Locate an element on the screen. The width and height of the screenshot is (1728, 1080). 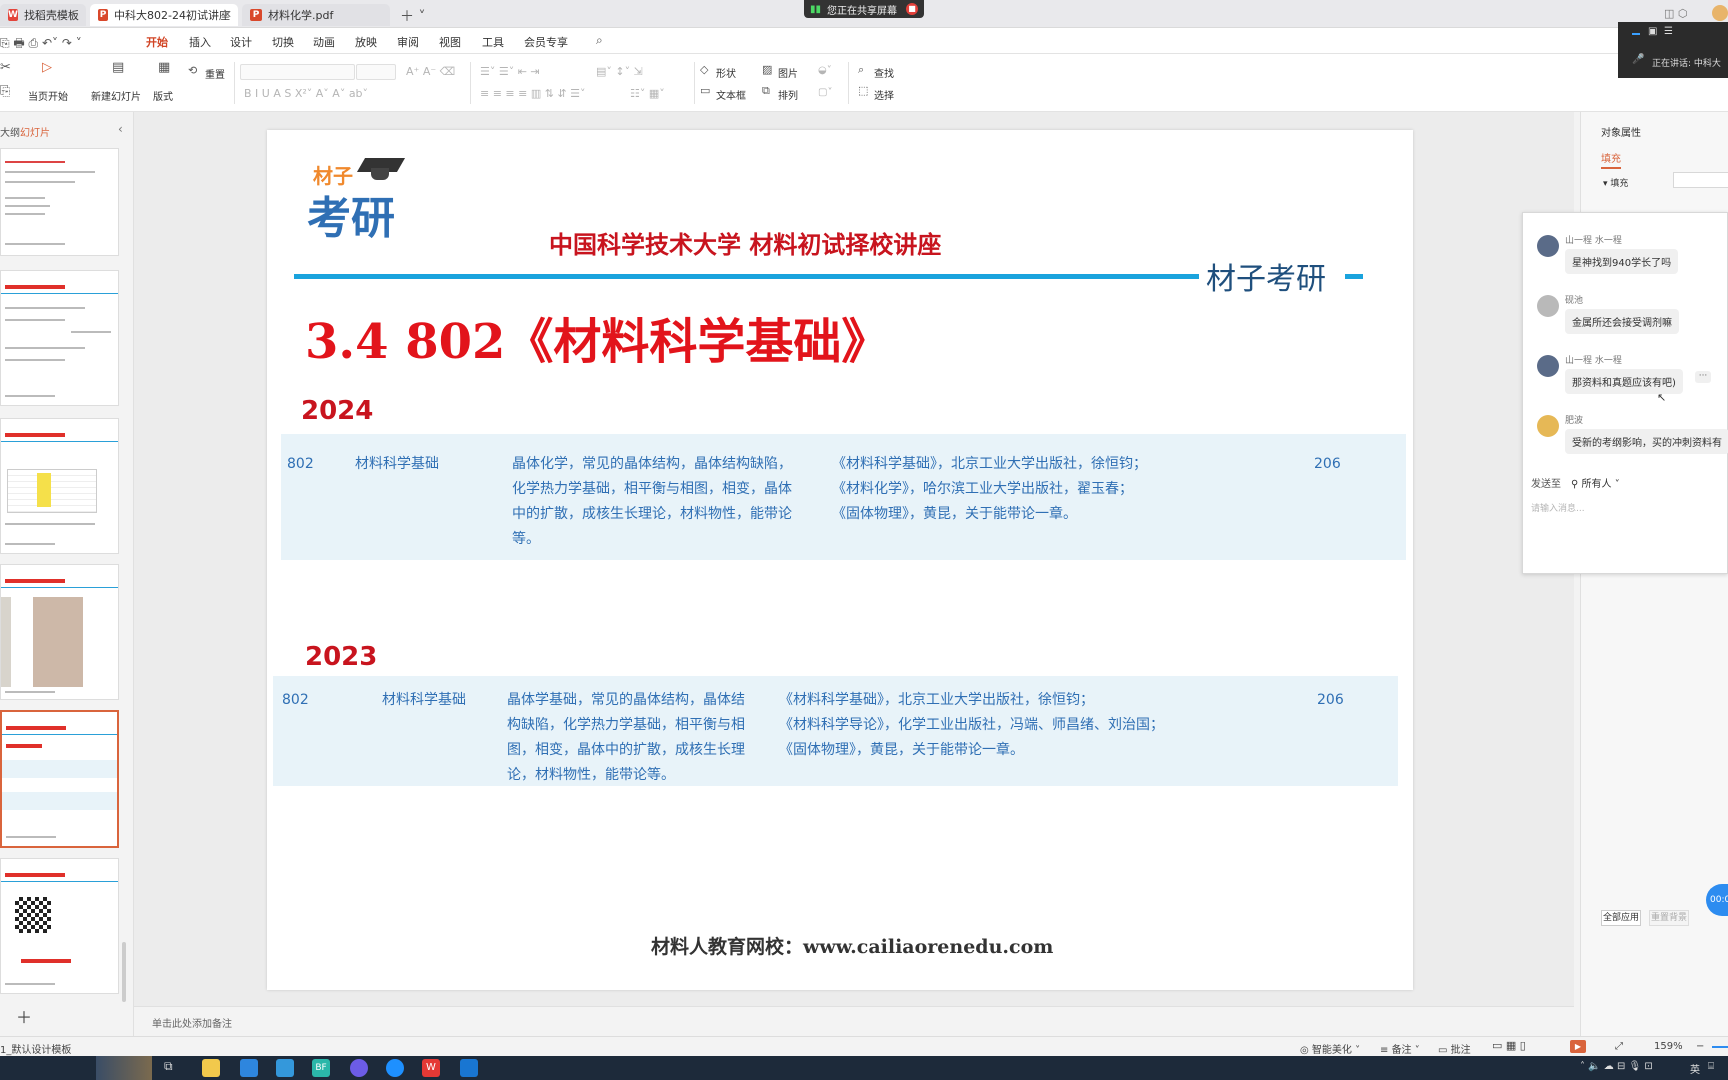
apply-all-button: 全部应用 is located at coordinates (1621, 918).